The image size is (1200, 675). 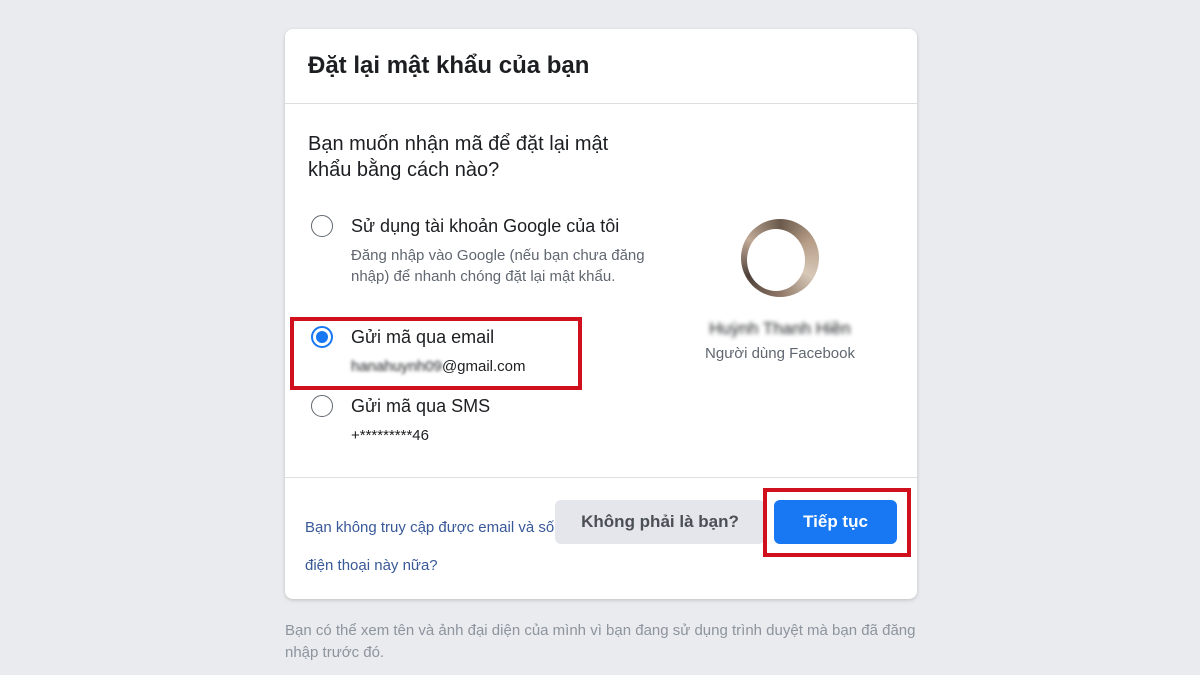 I want to click on avatar, so click(x=780, y=258).